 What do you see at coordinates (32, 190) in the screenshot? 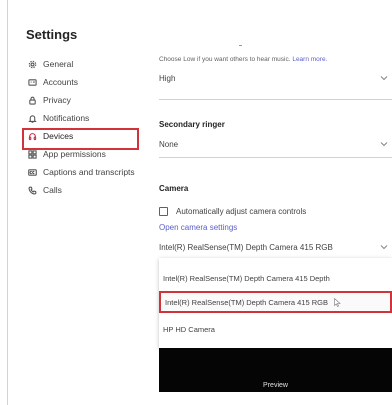
I see `phone-icon` at bounding box center [32, 190].